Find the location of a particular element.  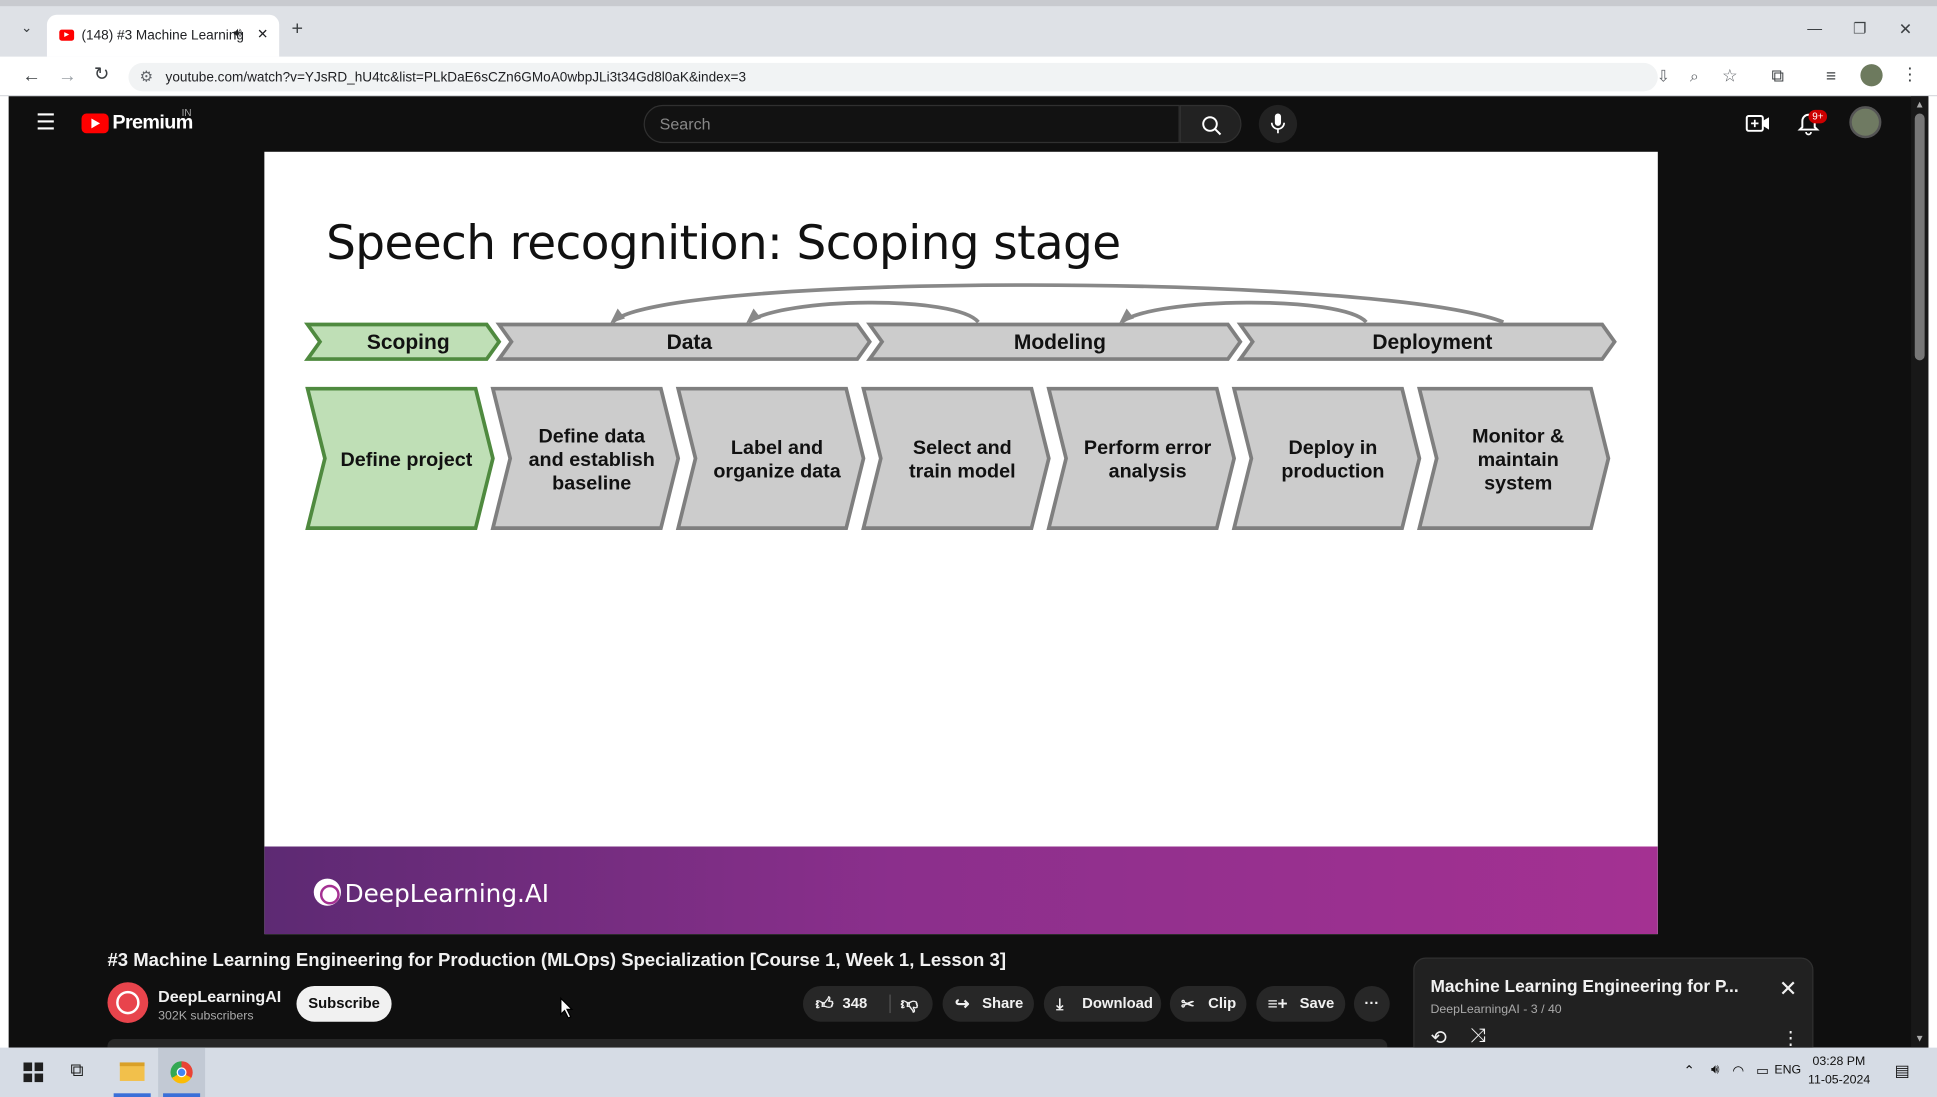

search-button is located at coordinates (1210, 124).